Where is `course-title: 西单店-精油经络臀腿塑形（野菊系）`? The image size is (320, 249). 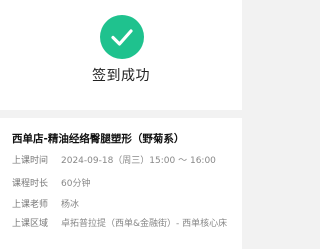
course-title: 西单店-精油经络臀腿塑形（野菊系） is located at coordinates (98, 139).